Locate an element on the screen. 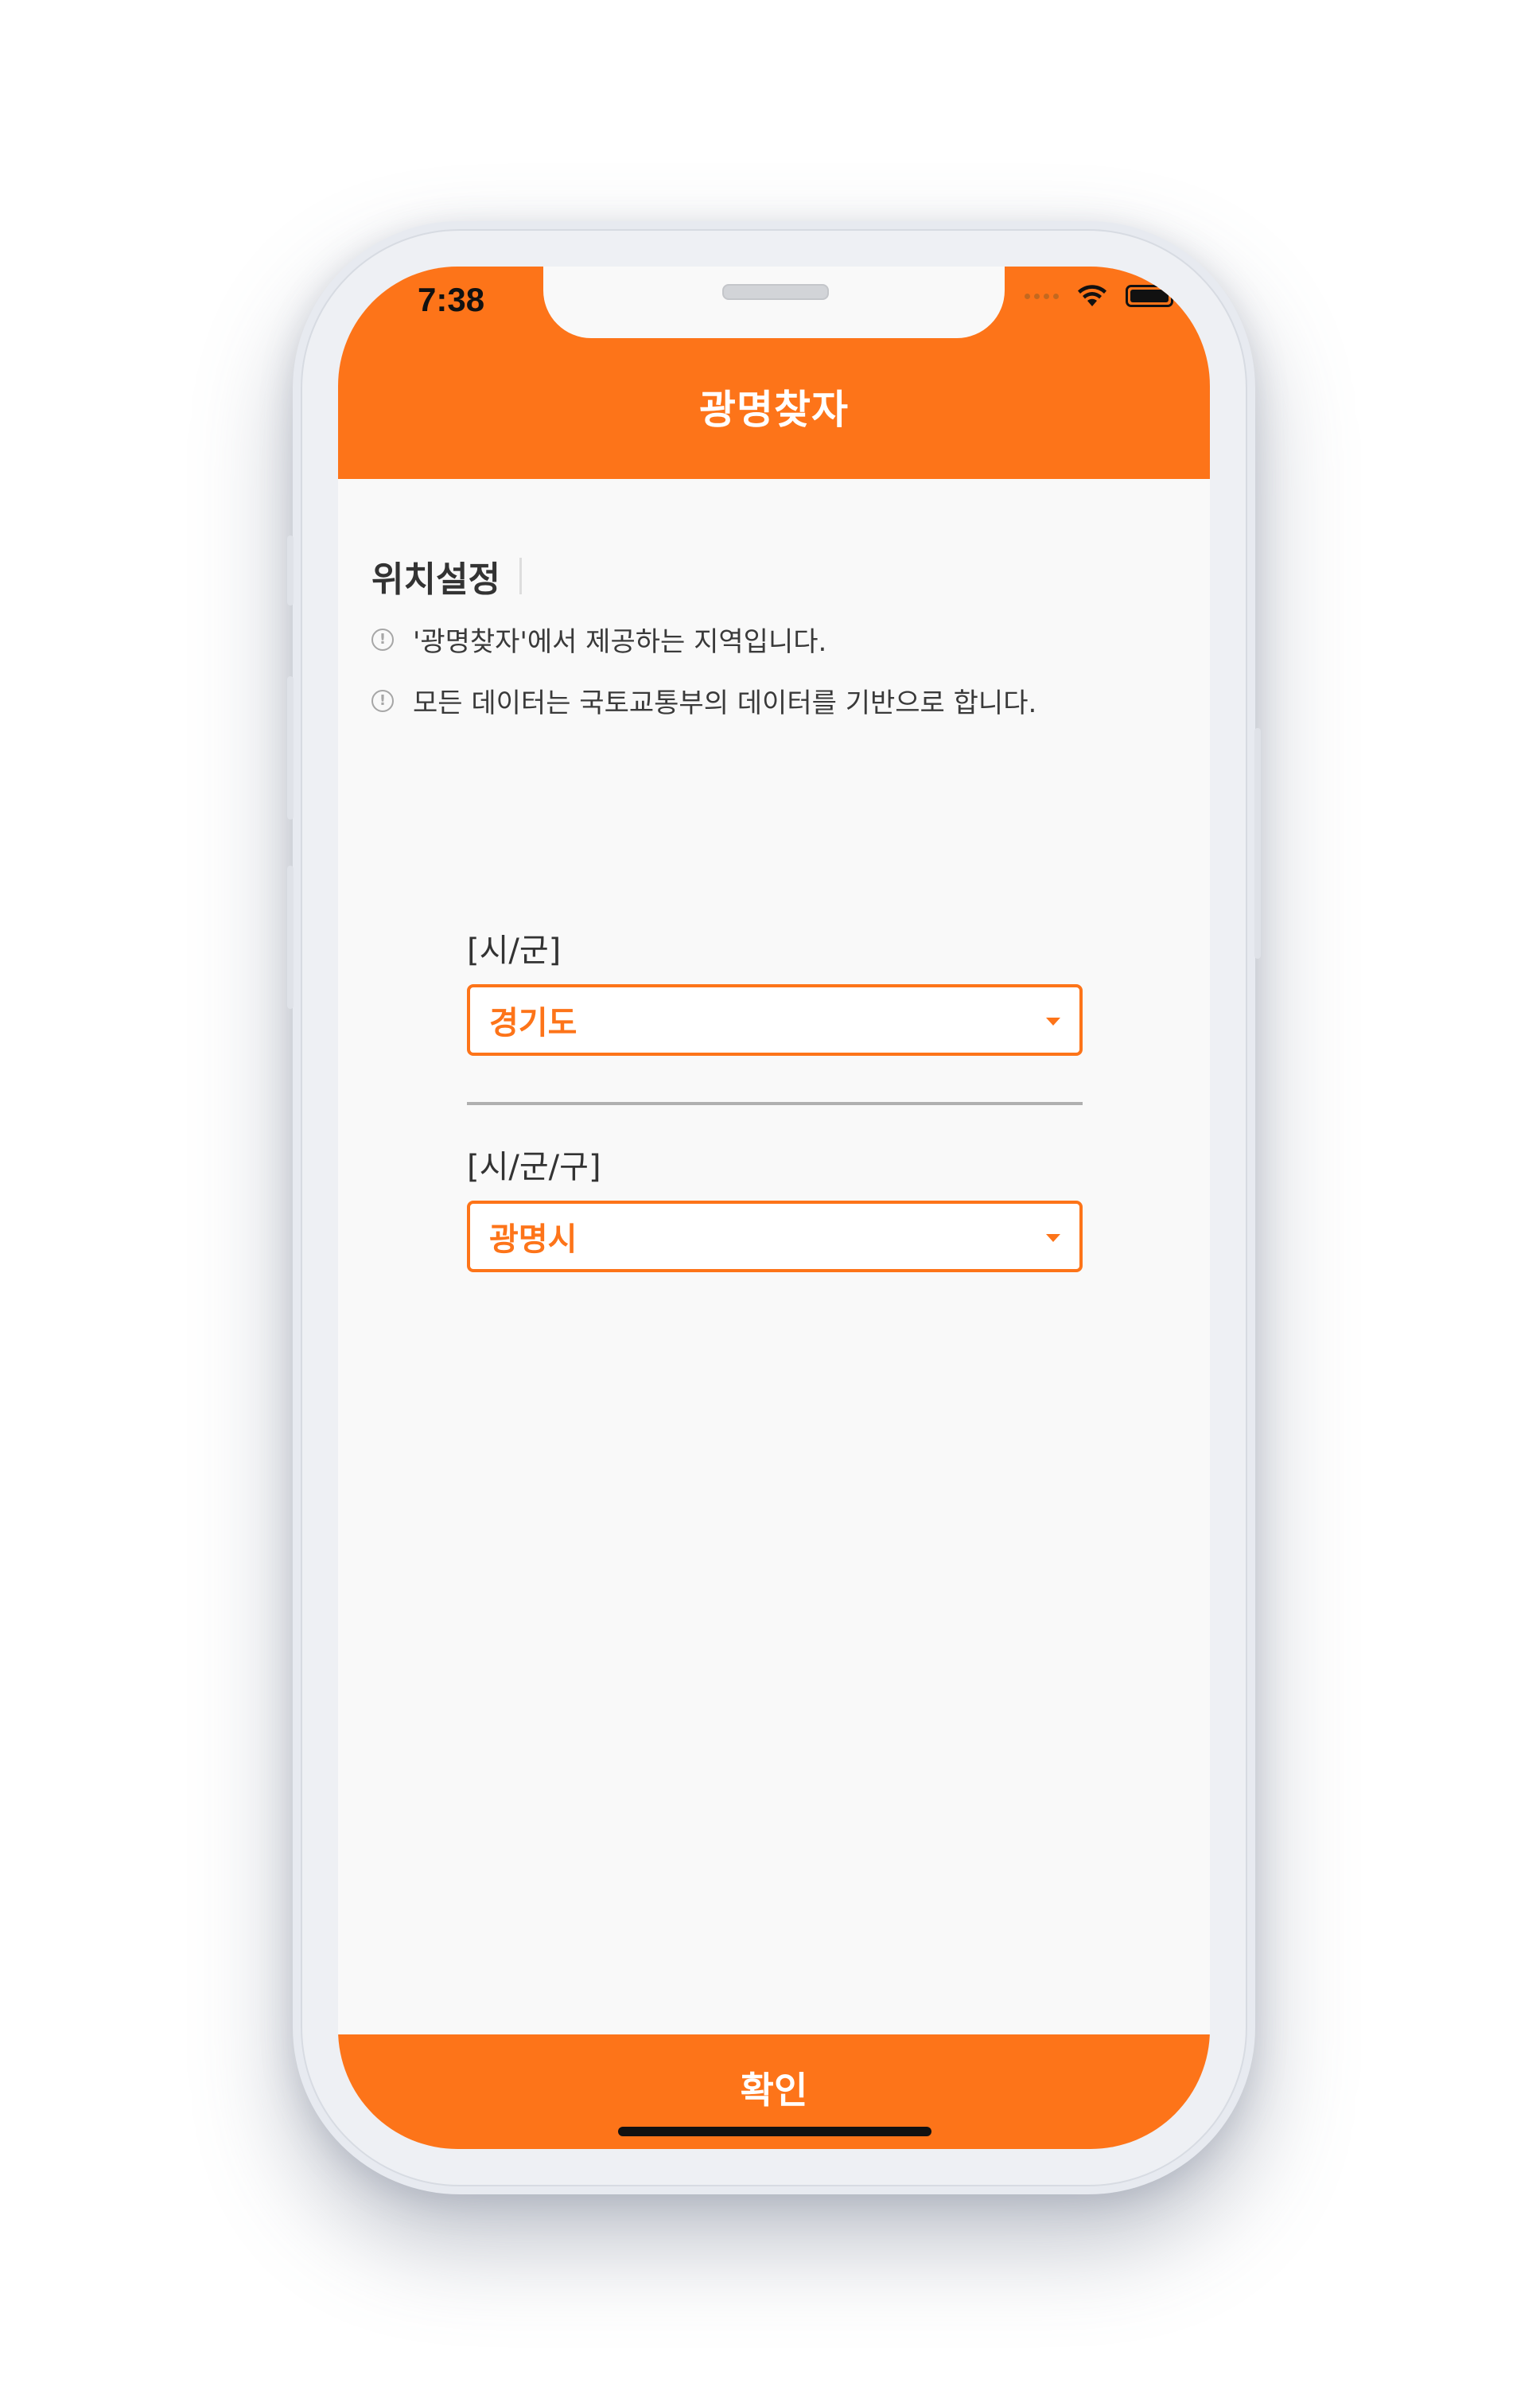 This screenshot has width=1540, height=2406. power-button is located at coordinates (1257, 843).